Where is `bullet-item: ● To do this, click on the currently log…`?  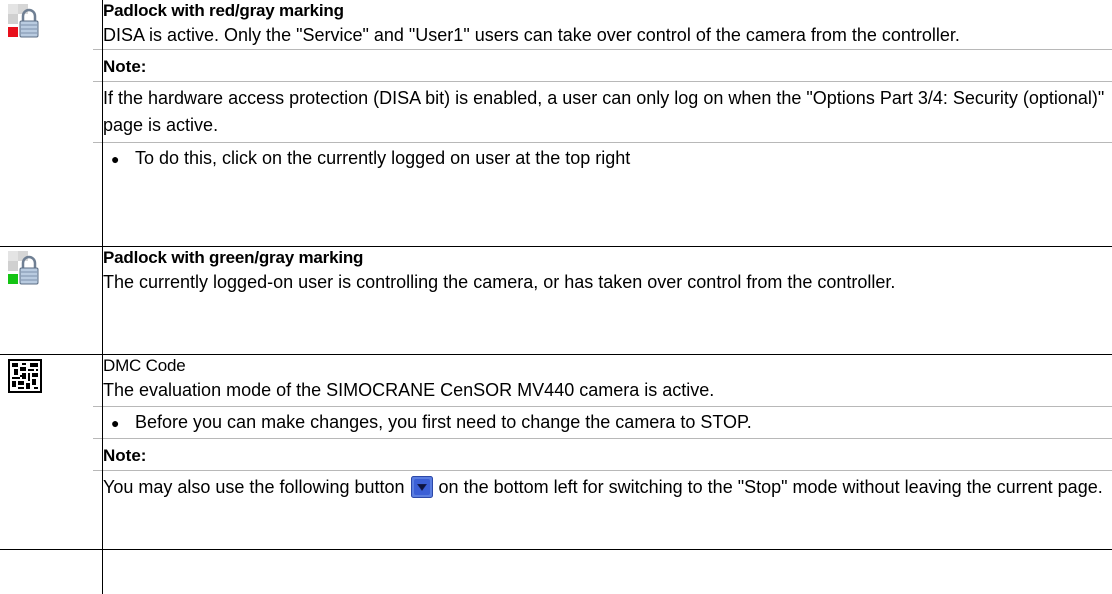 bullet-item: ● To do this, click on the currently log… is located at coordinates (607, 158).